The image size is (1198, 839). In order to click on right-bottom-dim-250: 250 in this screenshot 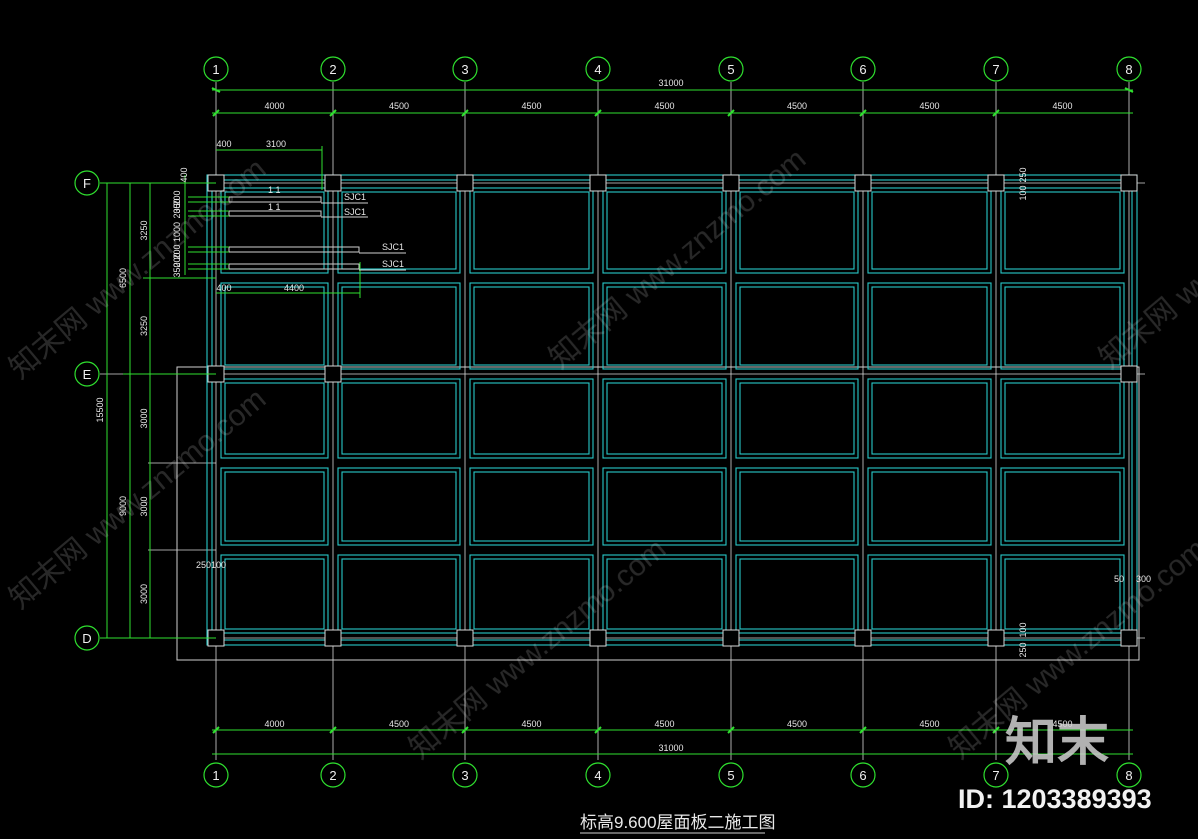, I will do `click(1023, 649)`.